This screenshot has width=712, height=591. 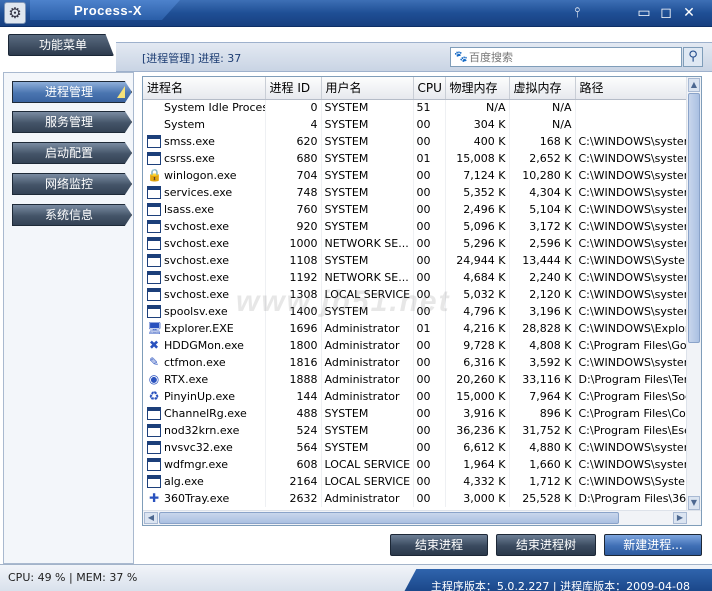 I want to click on sidebar-item-label: 启动配置, so click(x=69, y=153).